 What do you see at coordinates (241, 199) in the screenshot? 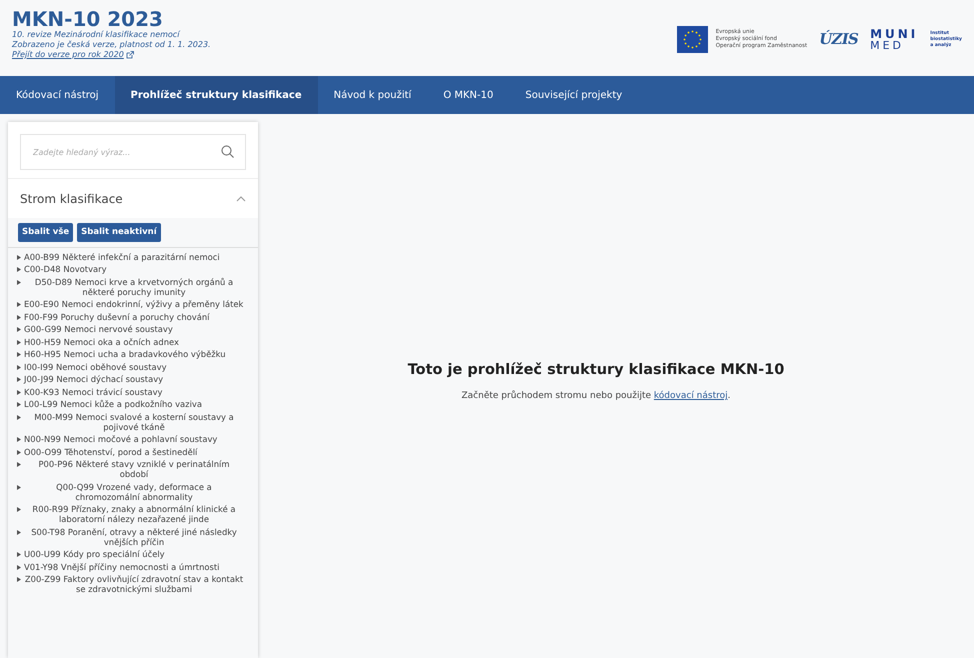
I see `chevron-up-icon` at bounding box center [241, 199].